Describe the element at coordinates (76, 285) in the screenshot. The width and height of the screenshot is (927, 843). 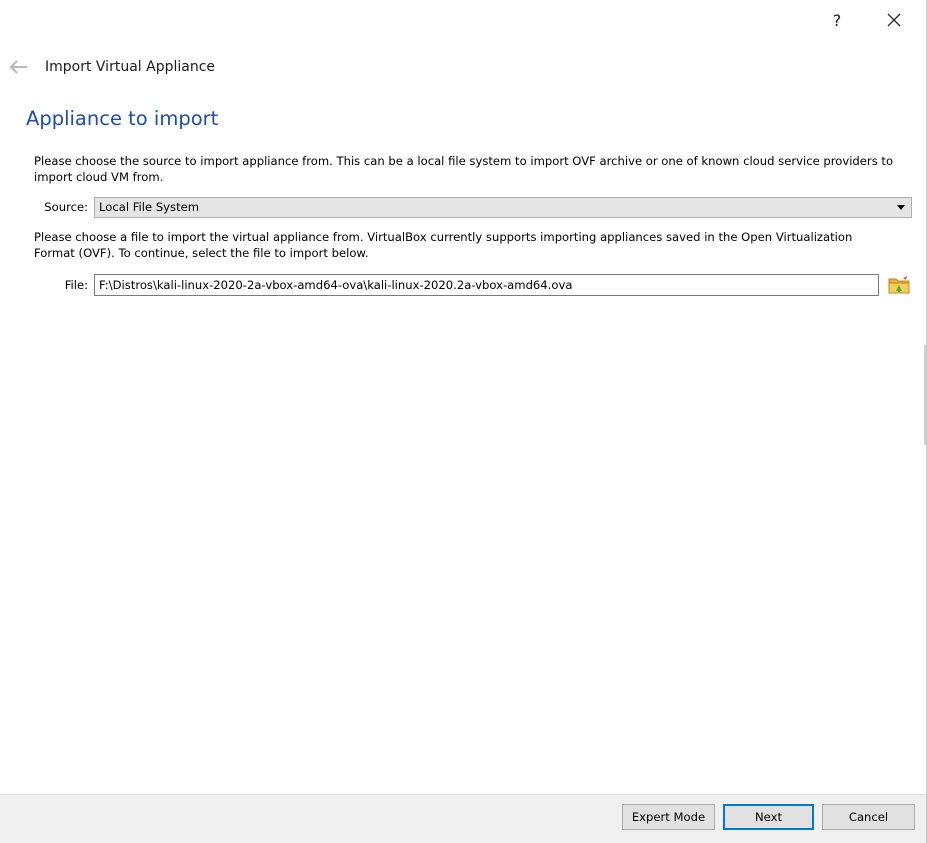
I see `file-label: File:` at that location.